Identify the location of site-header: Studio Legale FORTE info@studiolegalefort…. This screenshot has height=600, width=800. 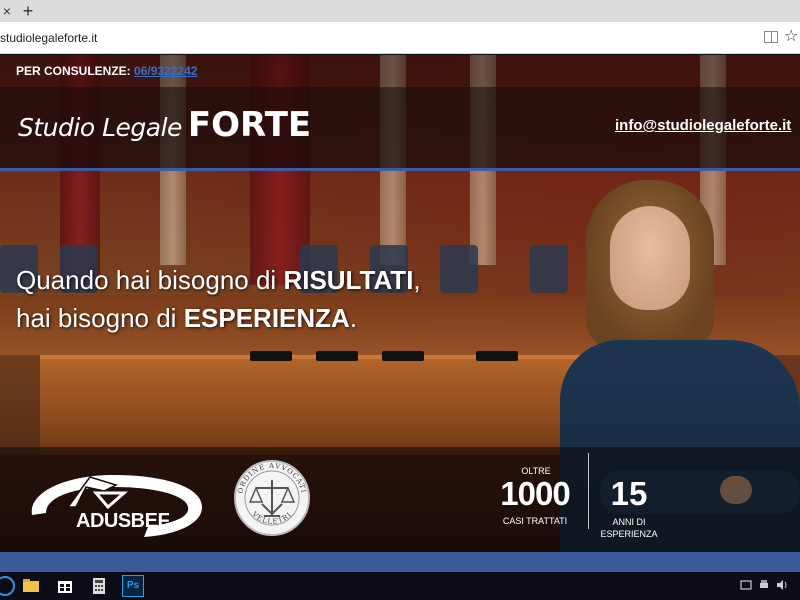
(400, 129).